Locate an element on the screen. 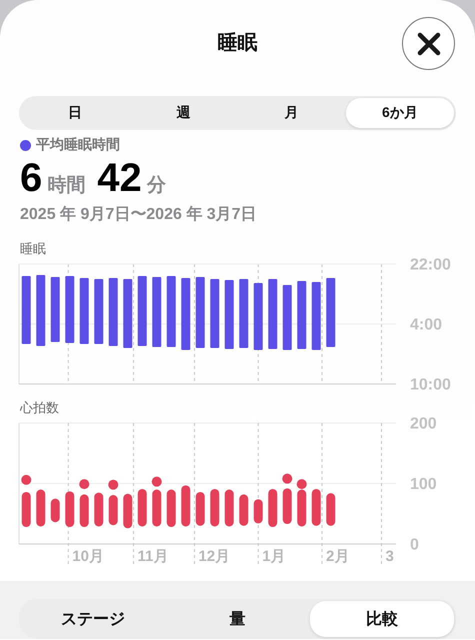 This screenshot has width=475, height=640. window-title: 睡眠 is located at coordinates (238, 43).